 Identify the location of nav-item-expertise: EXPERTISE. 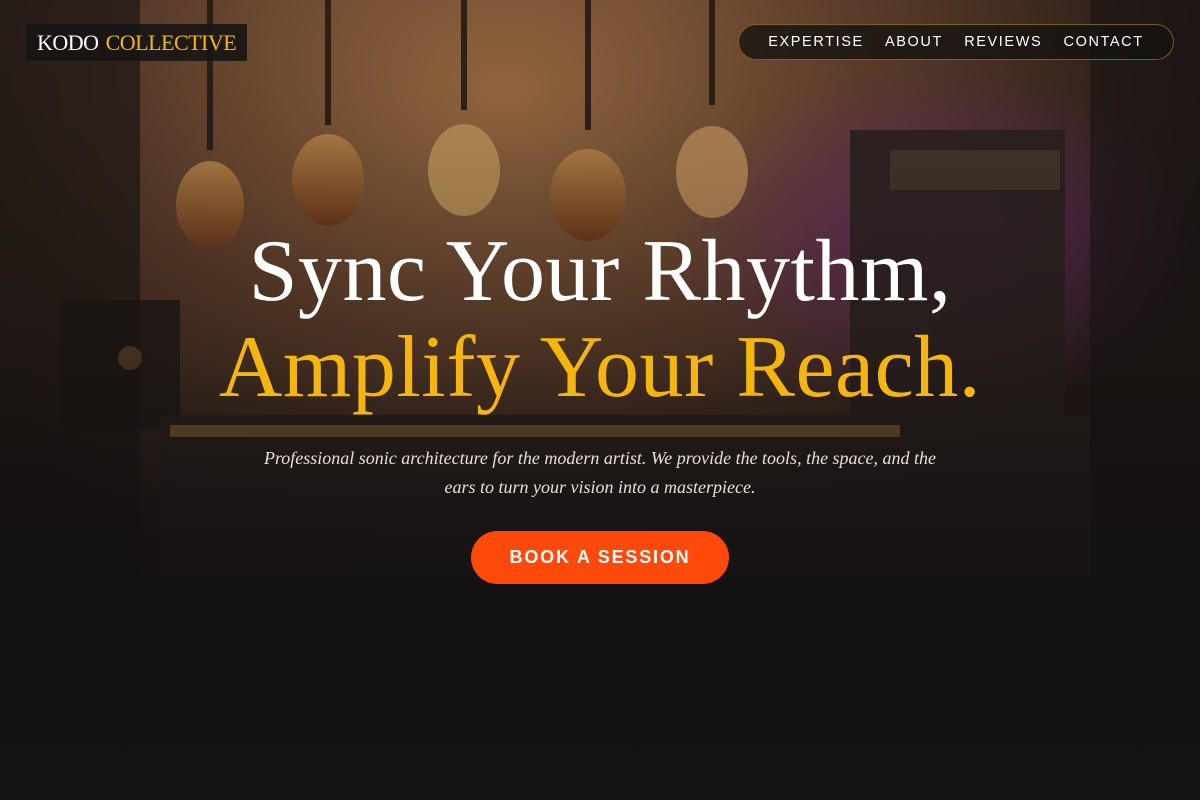
(816, 42).